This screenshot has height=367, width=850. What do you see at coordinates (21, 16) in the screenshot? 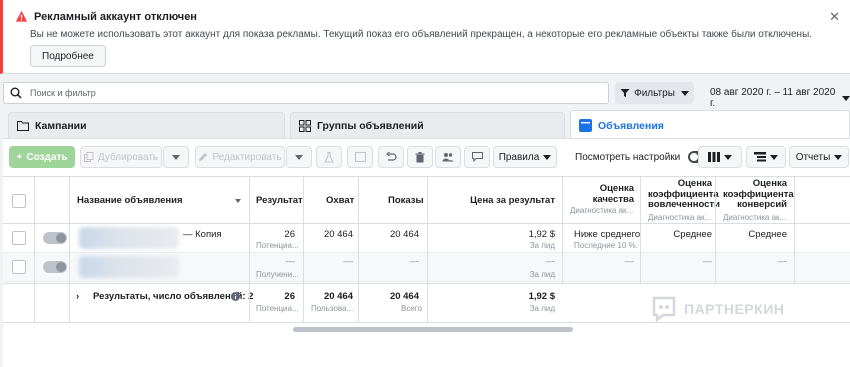
I see `warning-icon` at bounding box center [21, 16].